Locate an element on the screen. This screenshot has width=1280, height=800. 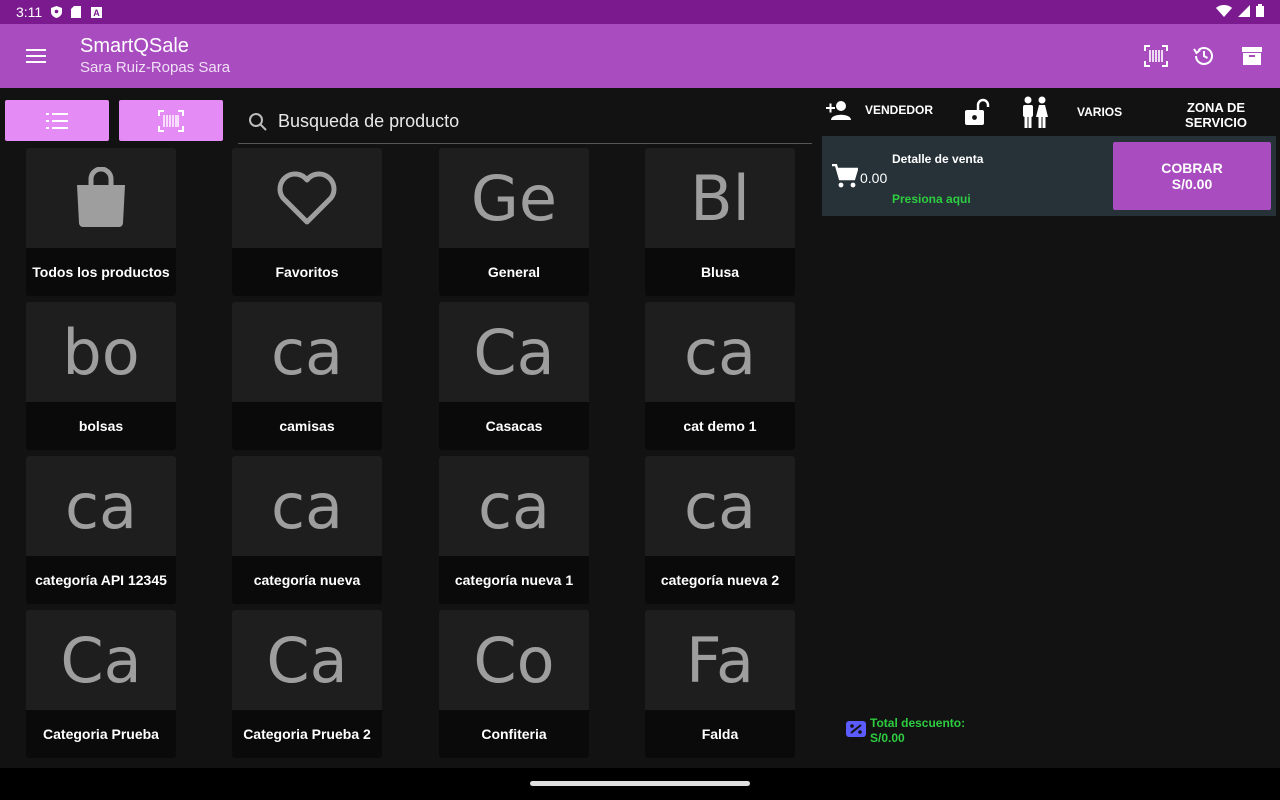
category-initials: Co is located at coordinates (514, 660).